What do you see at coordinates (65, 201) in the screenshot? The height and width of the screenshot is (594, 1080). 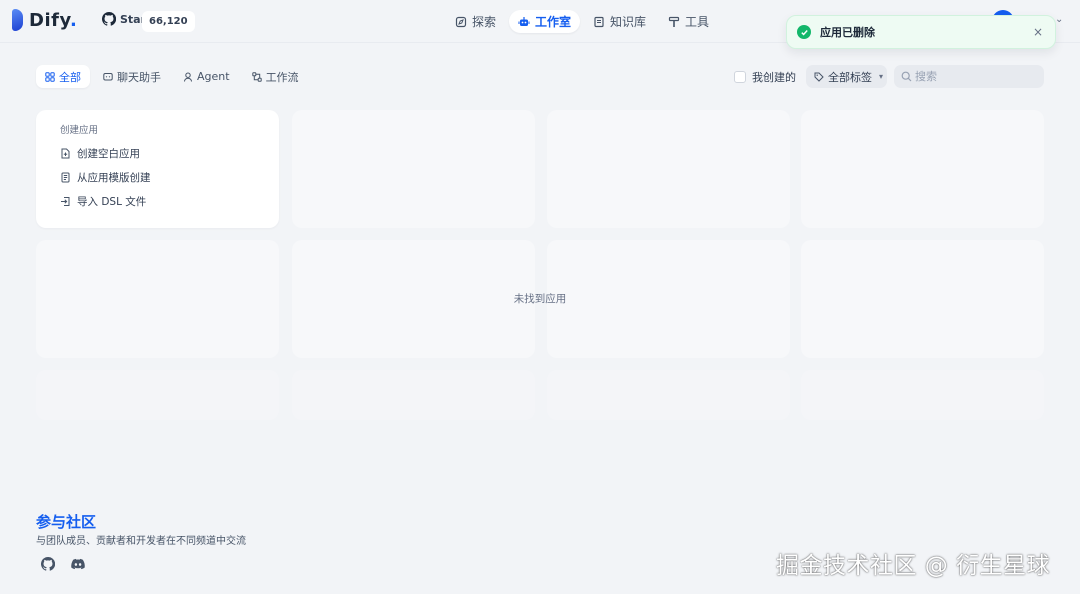 I see `import-icon` at bounding box center [65, 201].